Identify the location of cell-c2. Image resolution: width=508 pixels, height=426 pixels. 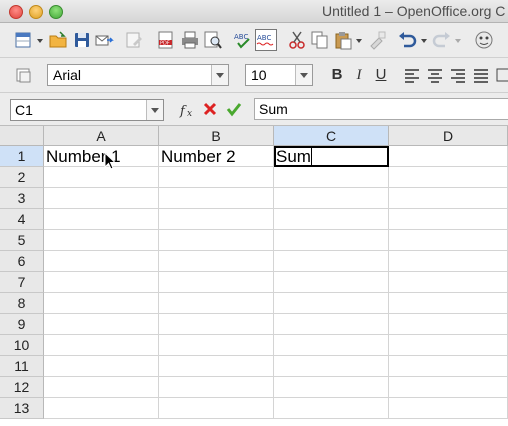
(331, 177).